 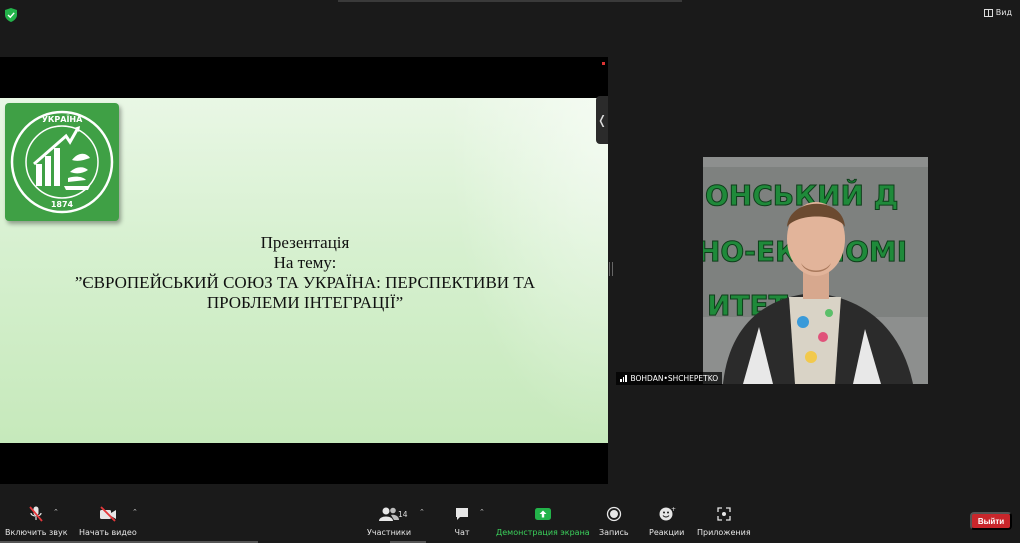 What do you see at coordinates (56, 512) in the screenshot?
I see `audio-options-caret-icon: ⌃` at bounding box center [56, 512].